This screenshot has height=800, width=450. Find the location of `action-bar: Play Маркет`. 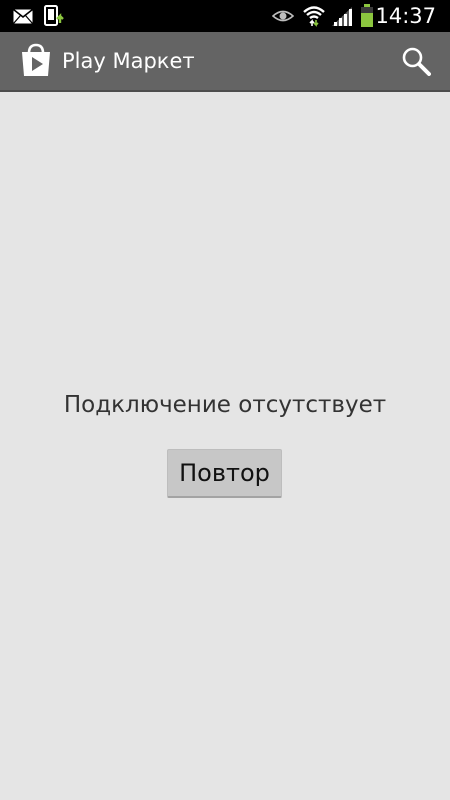

action-bar: Play Маркет is located at coordinates (225, 62).